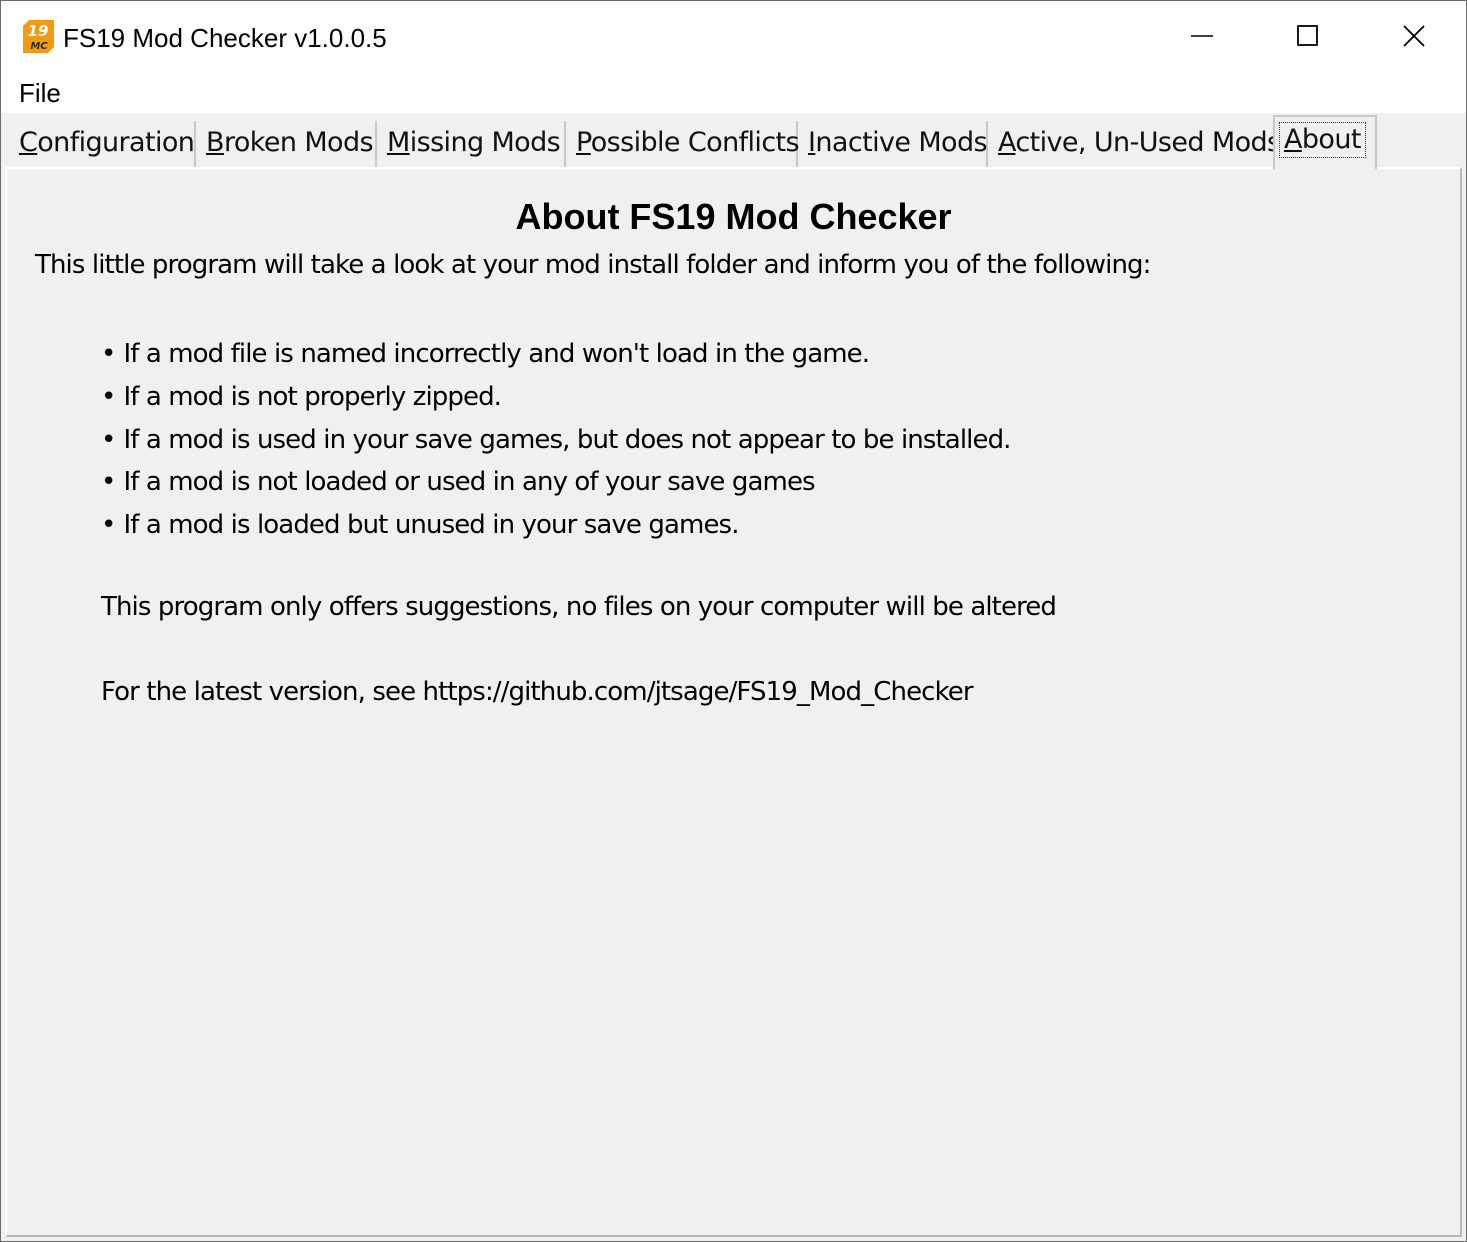 The height and width of the screenshot is (1242, 1467). What do you see at coordinates (225, 38) in the screenshot?
I see `window-title: FS19 Mod Checker v1.0.0.5` at bounding box center [225, 38].